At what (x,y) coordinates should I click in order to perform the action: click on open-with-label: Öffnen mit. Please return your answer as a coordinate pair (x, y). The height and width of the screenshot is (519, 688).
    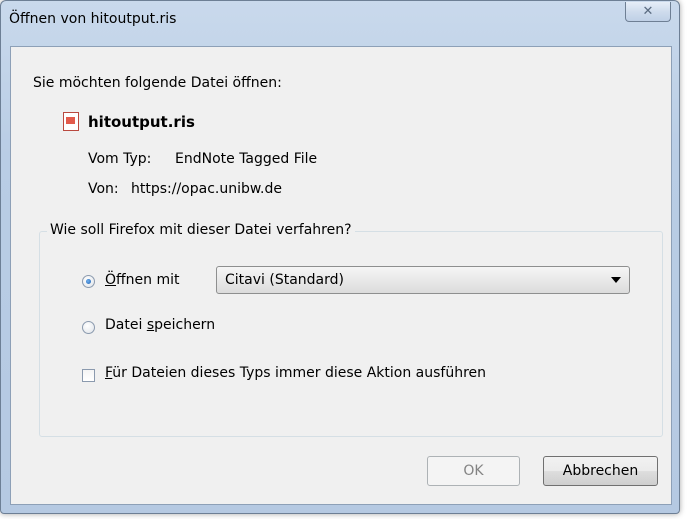
    Looking at the image, I should click on (142, 280).